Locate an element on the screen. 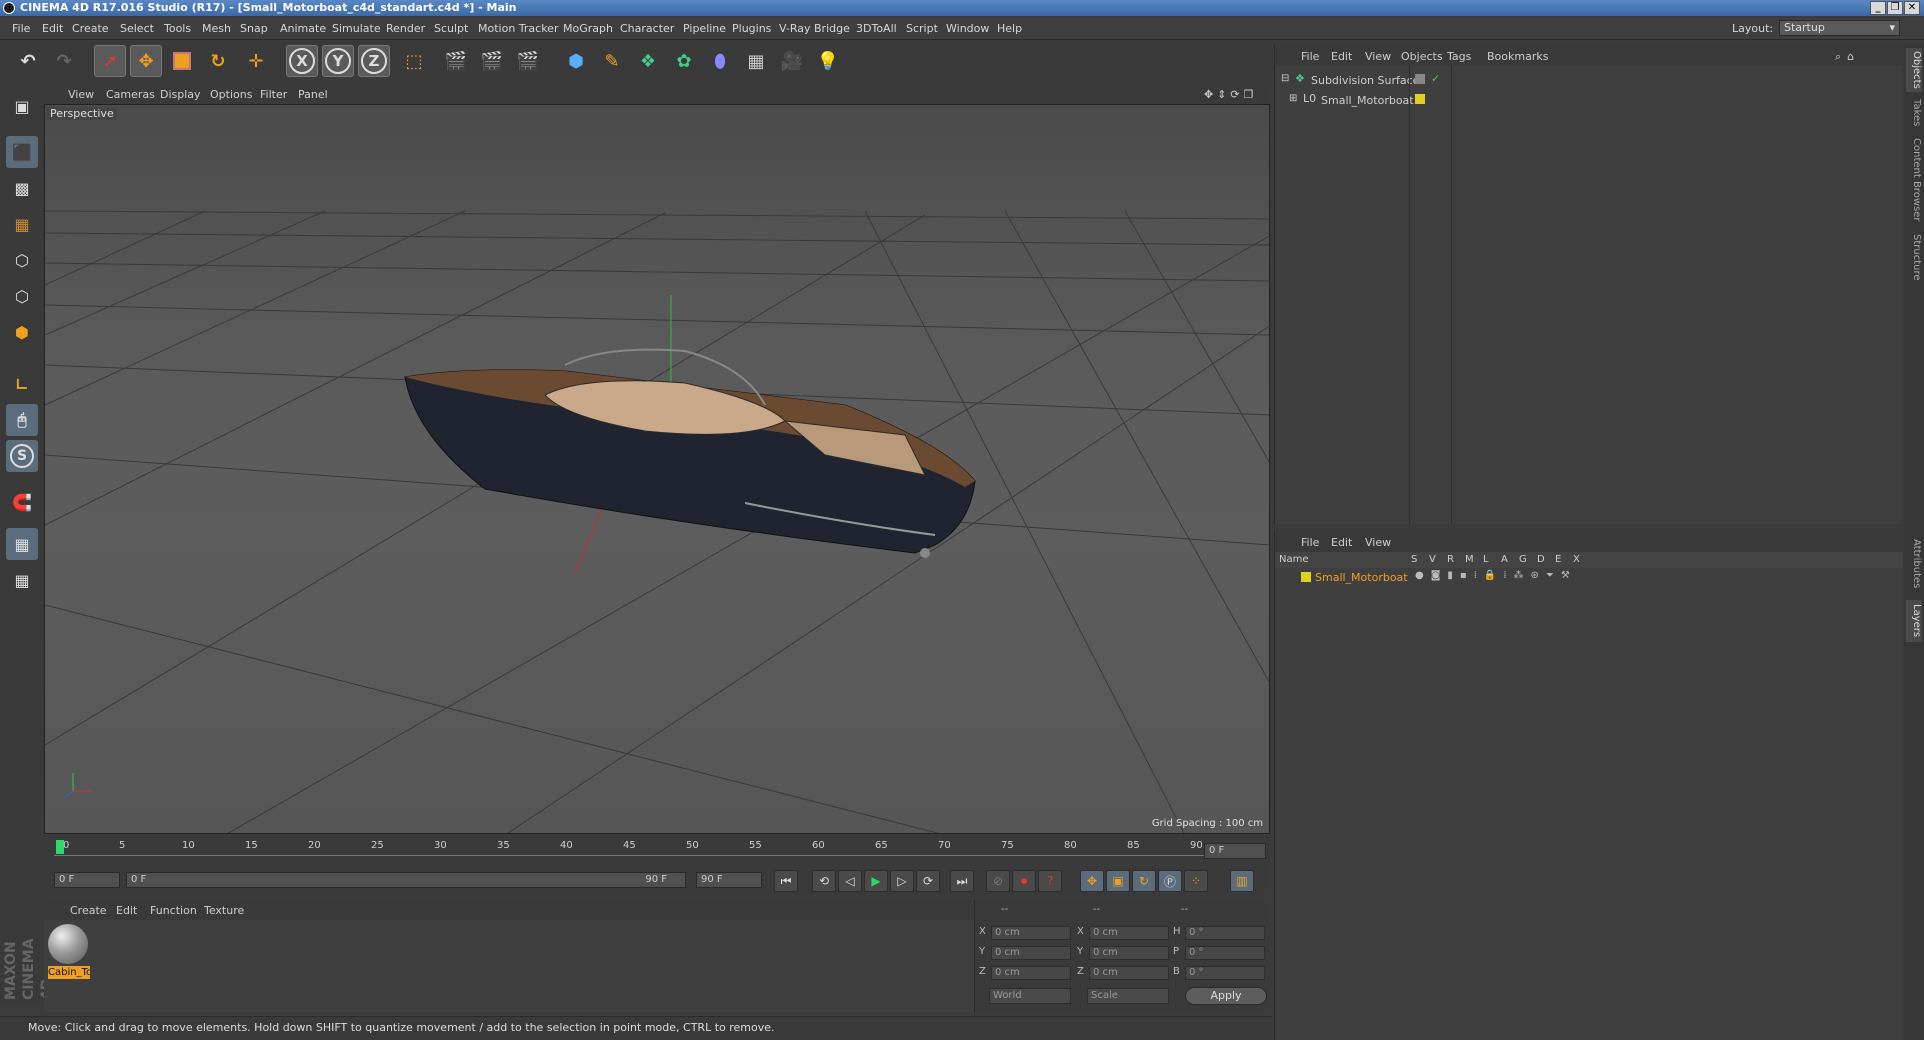  menu-character: Character is located at coordinates (647, 28).